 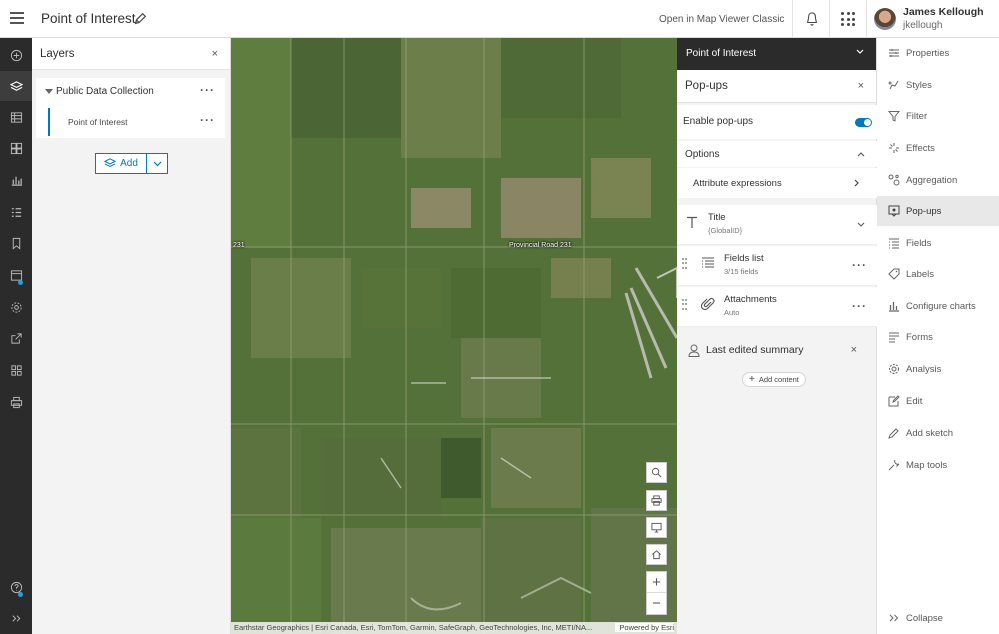 I want to click on header-divider, so click(x=866, y=19).